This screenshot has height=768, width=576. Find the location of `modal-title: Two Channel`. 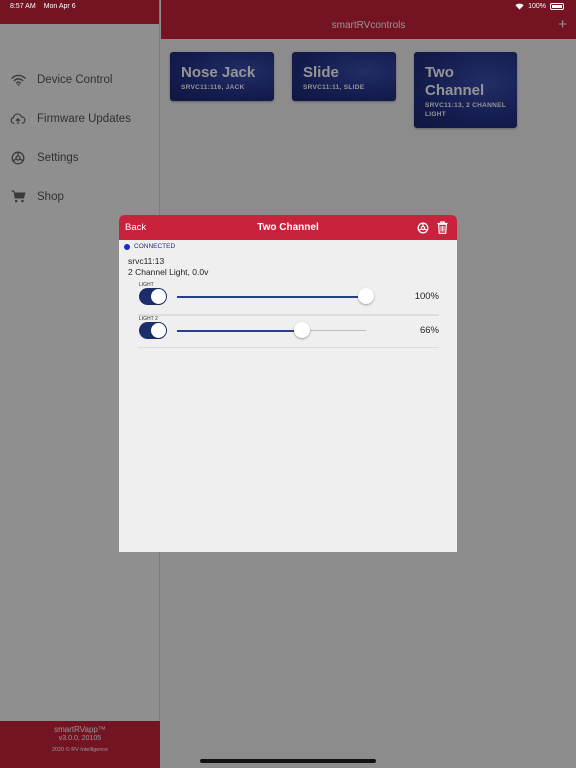

modal-title: Two Channel is located at coordinates (288, 227).